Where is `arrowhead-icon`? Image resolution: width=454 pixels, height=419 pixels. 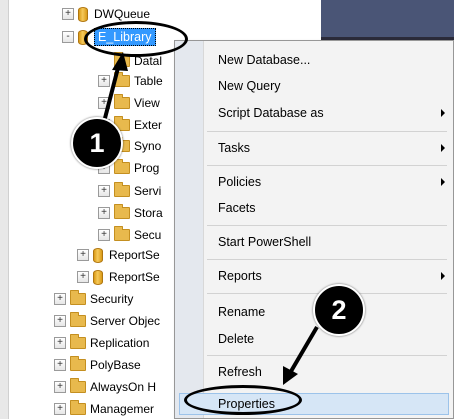
arrowhead-icon is located at coordinates (120, 61).